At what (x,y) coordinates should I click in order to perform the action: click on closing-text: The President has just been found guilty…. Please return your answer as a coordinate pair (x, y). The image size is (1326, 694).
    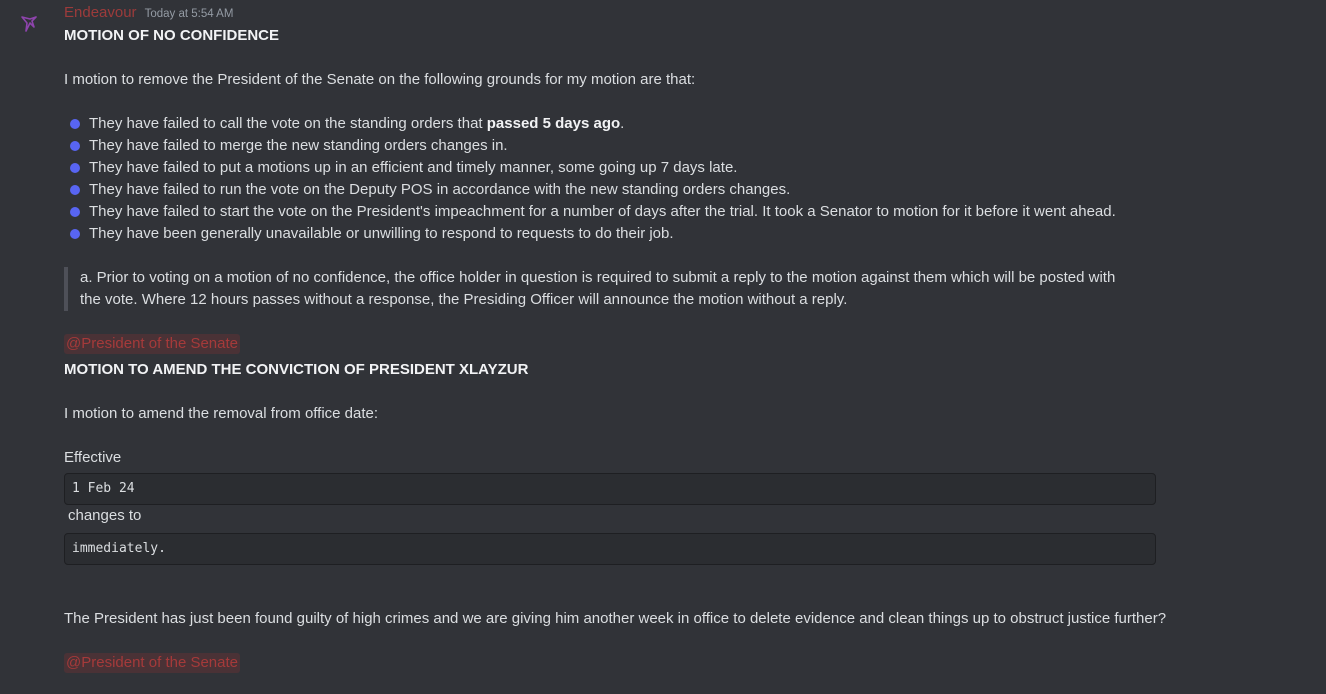
    Looking at the image, I should click on (615, 618).